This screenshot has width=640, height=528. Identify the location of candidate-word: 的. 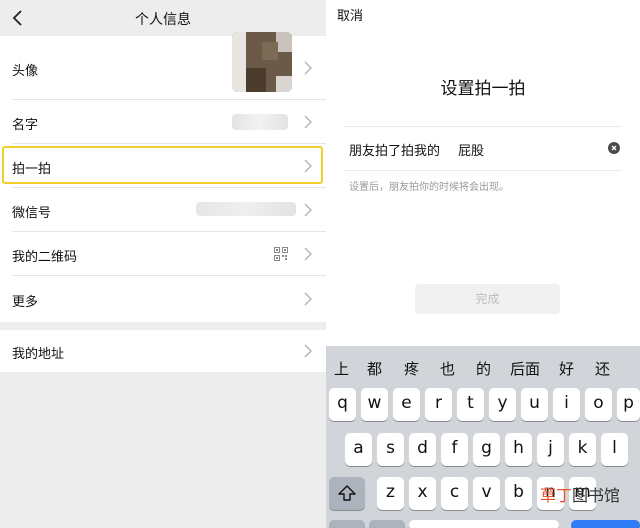
(483, 368).